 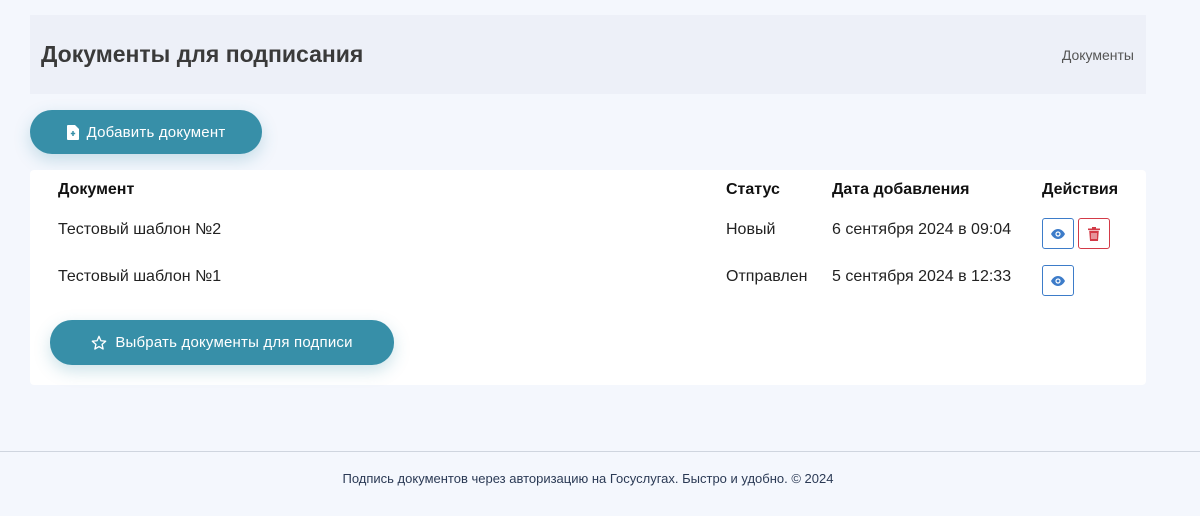 I want to click on breadcrumb: Документы, so click(x=1098, y=55).